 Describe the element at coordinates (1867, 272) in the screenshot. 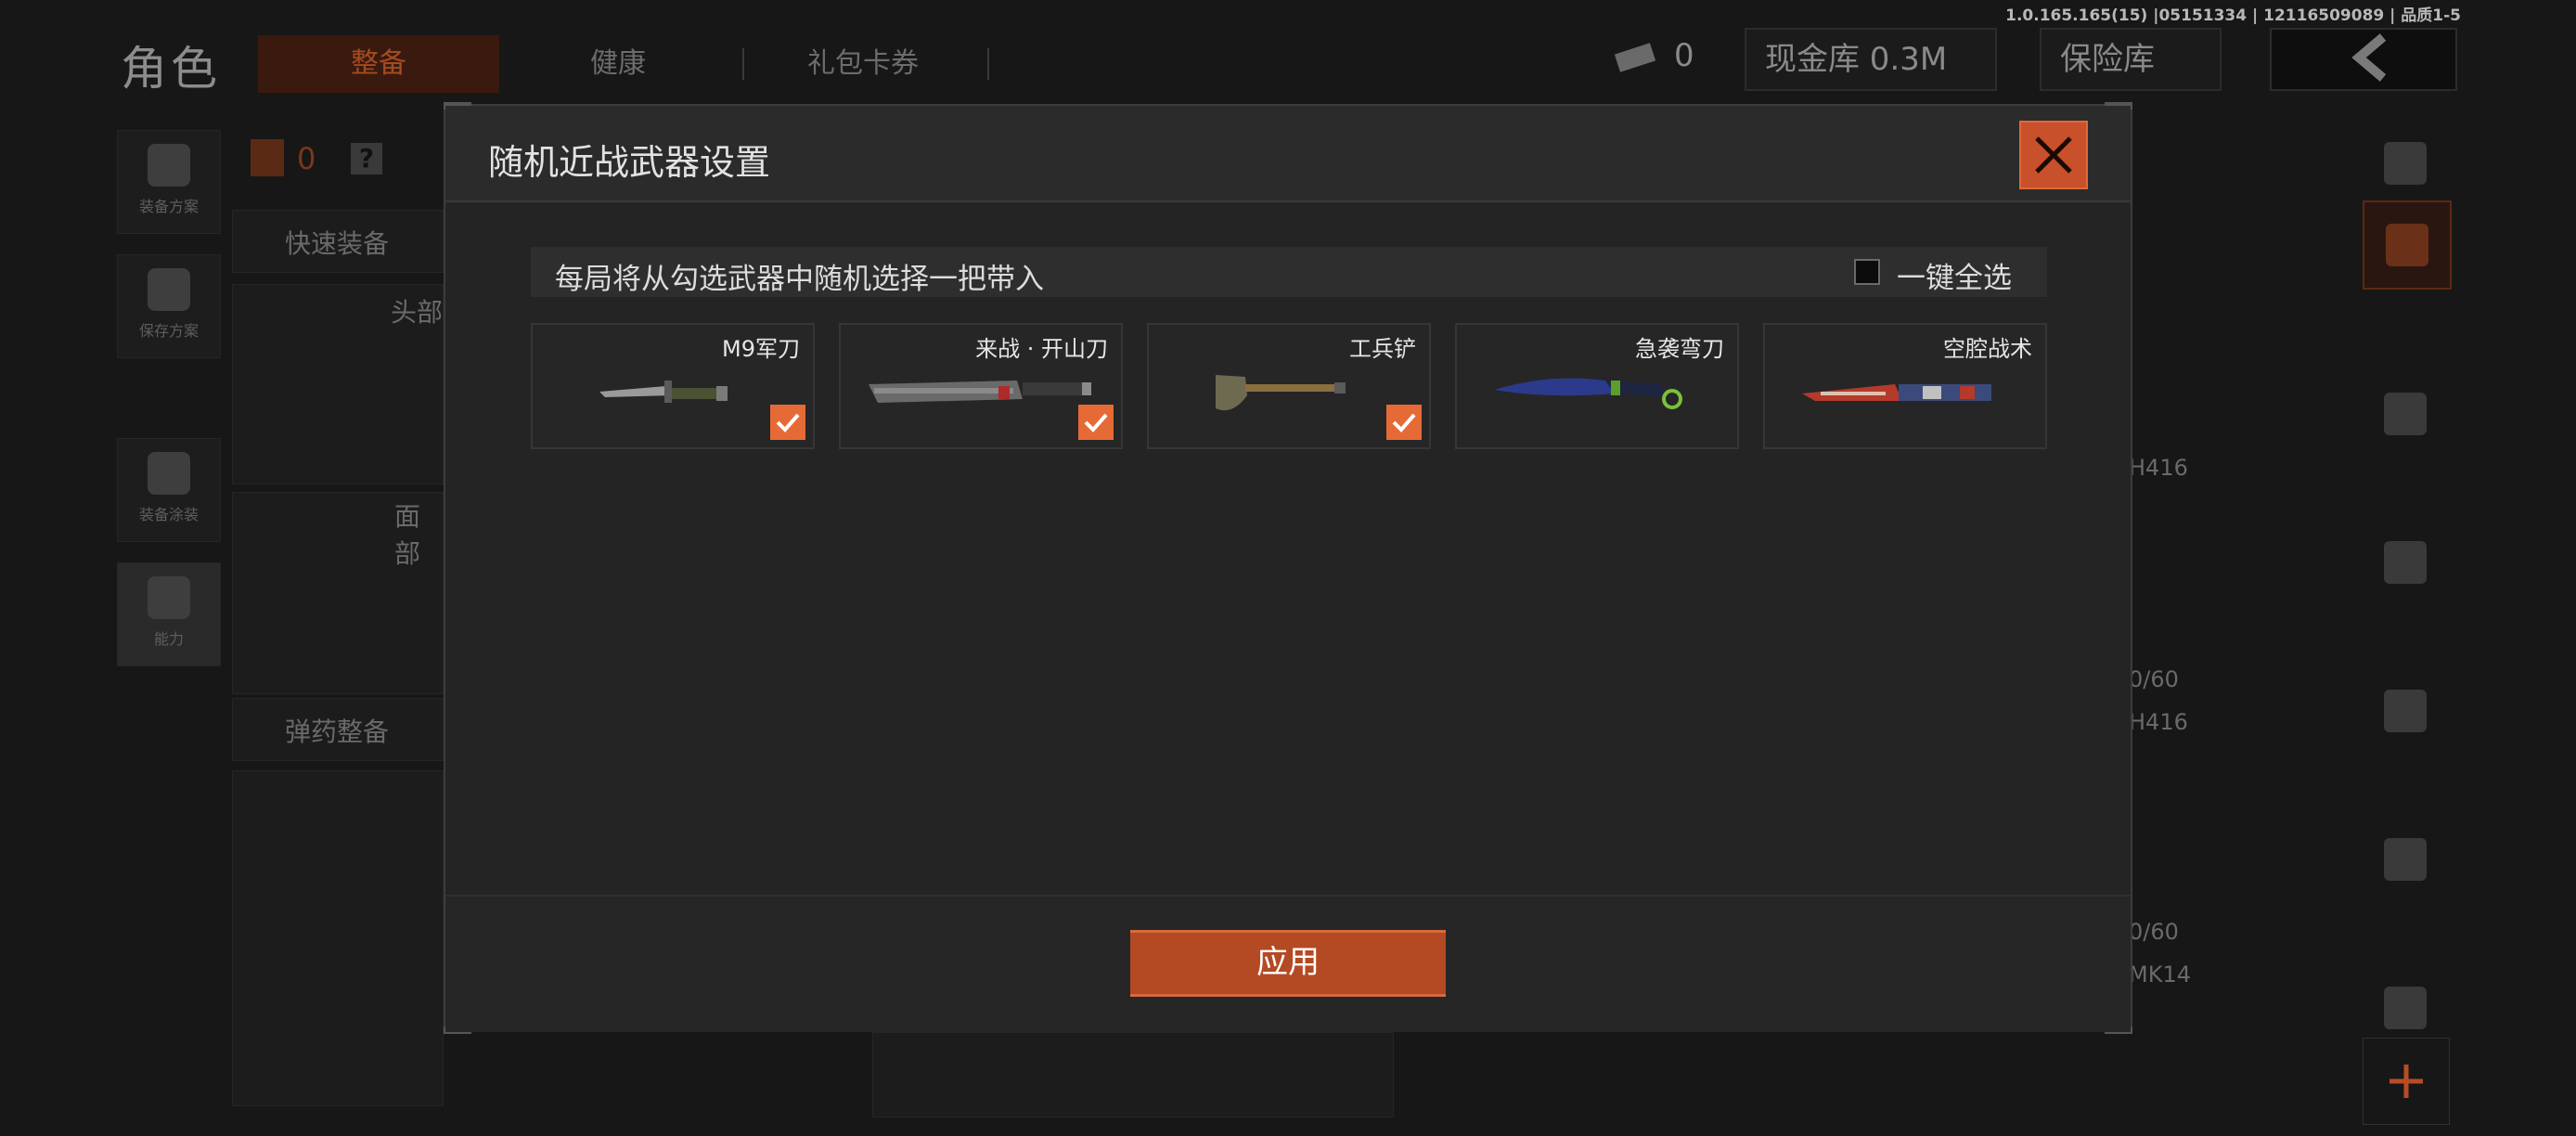

I see `select-all-box` at that location.